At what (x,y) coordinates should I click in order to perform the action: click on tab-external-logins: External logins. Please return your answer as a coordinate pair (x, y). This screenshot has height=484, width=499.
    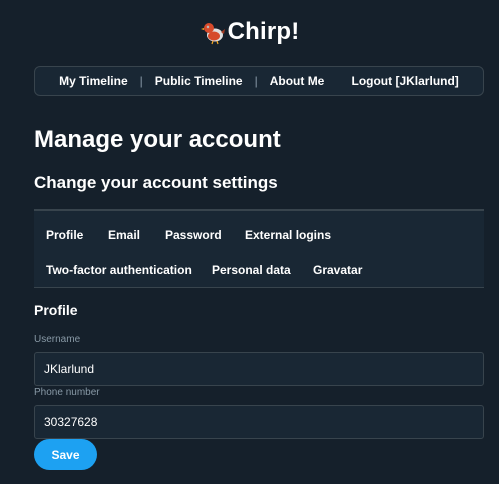
    Looking at the image, I should click on (288, 235).